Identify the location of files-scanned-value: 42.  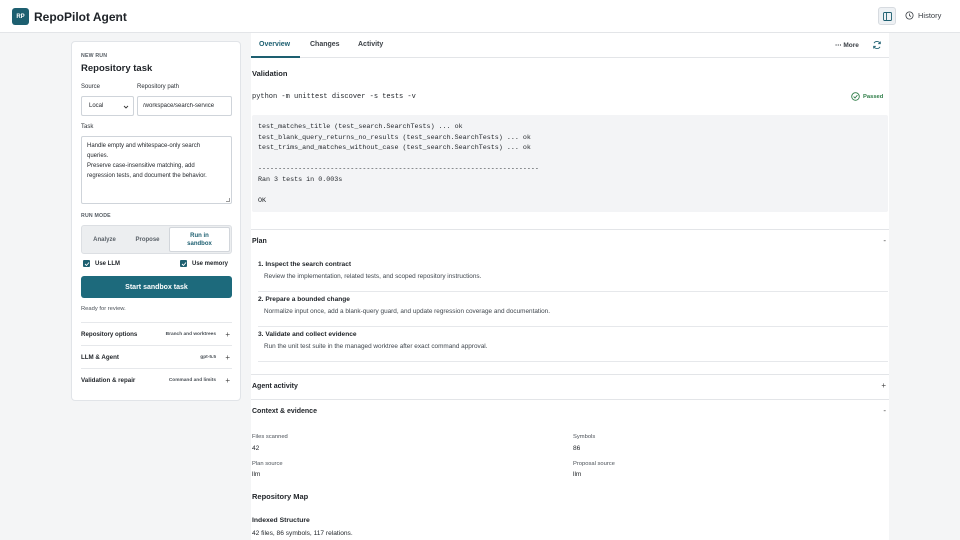
(256, 448).